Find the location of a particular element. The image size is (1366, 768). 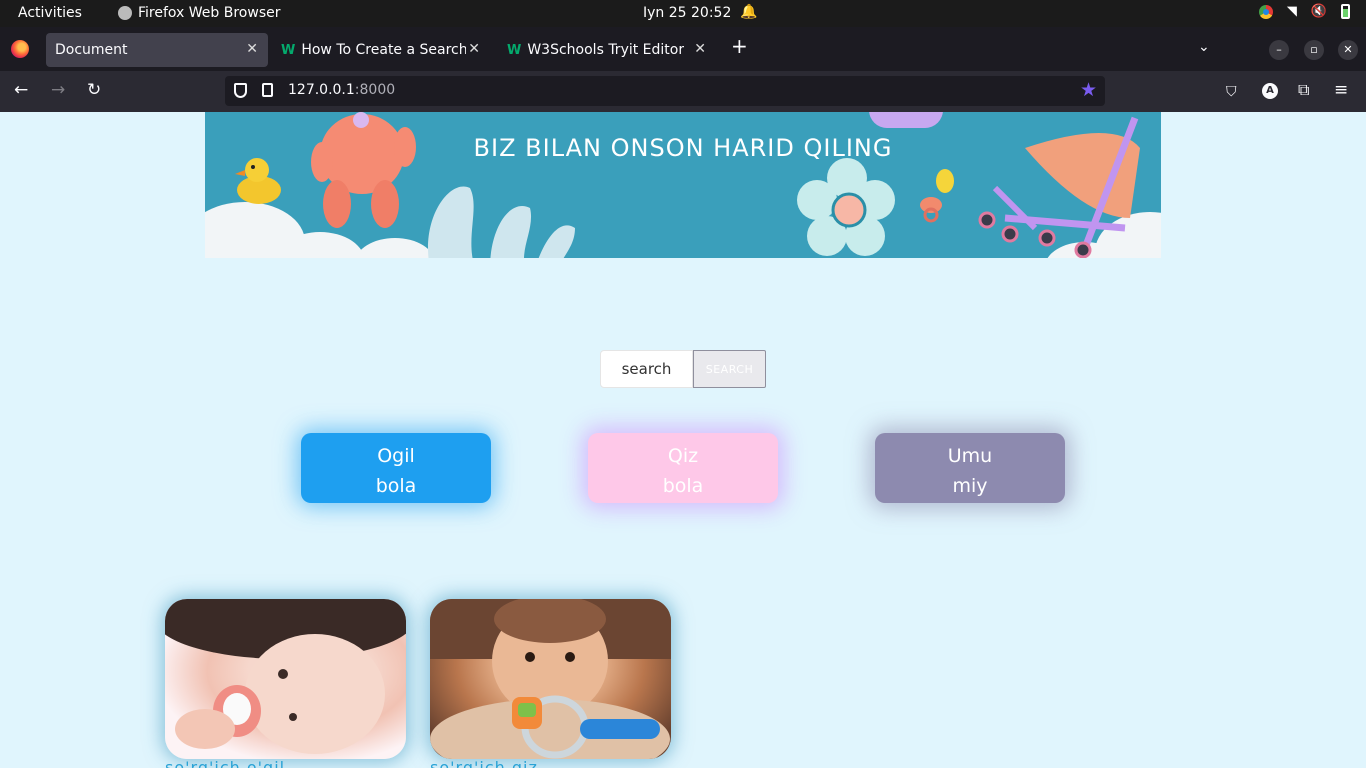

url-bar: 127.0.0.1:8000 ★ is located at coordinates (665, 91).